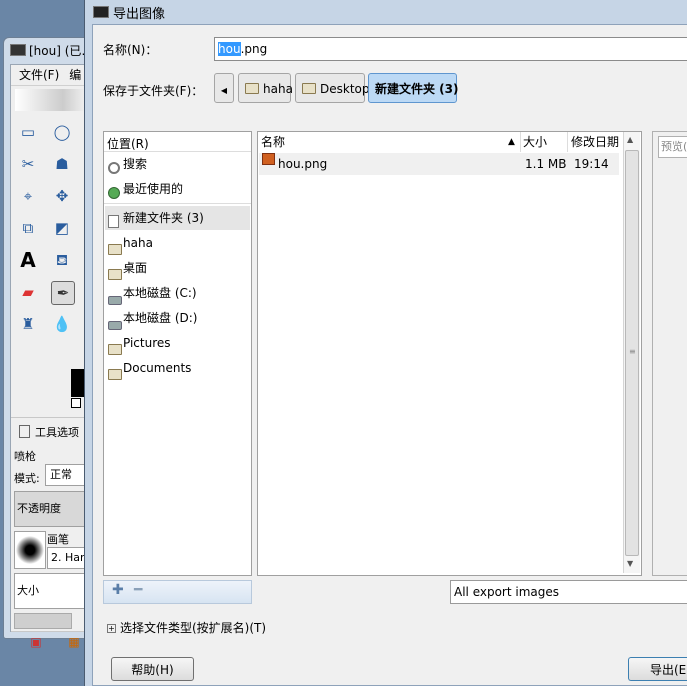  What do you see at coordinates (186, 627) in the screenshot?
I see `file-type-expander: + 选择文件类型(按扩展名)(T)` at bounding box center [186, 627].